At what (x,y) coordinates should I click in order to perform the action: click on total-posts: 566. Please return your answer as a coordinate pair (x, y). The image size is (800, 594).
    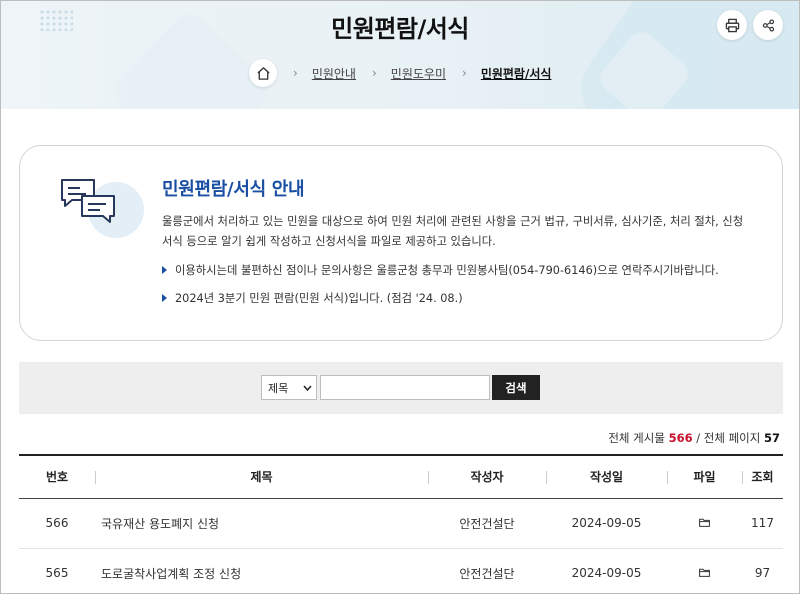
    Looking at the image, I should click on (680, 438).